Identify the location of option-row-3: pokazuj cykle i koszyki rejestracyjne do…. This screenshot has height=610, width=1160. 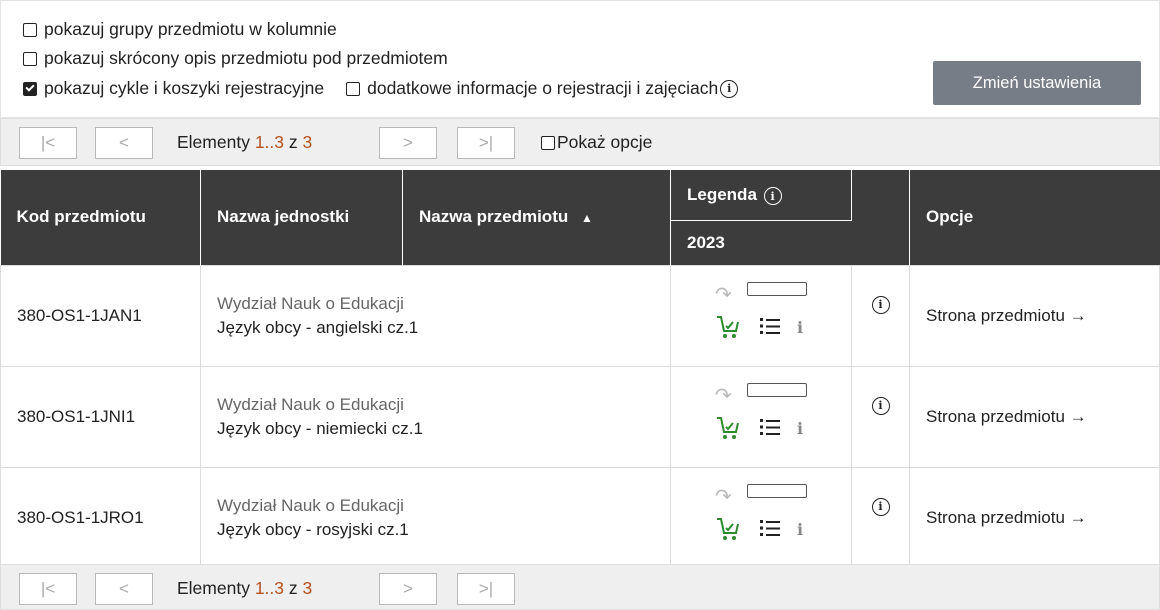
(381, 88).